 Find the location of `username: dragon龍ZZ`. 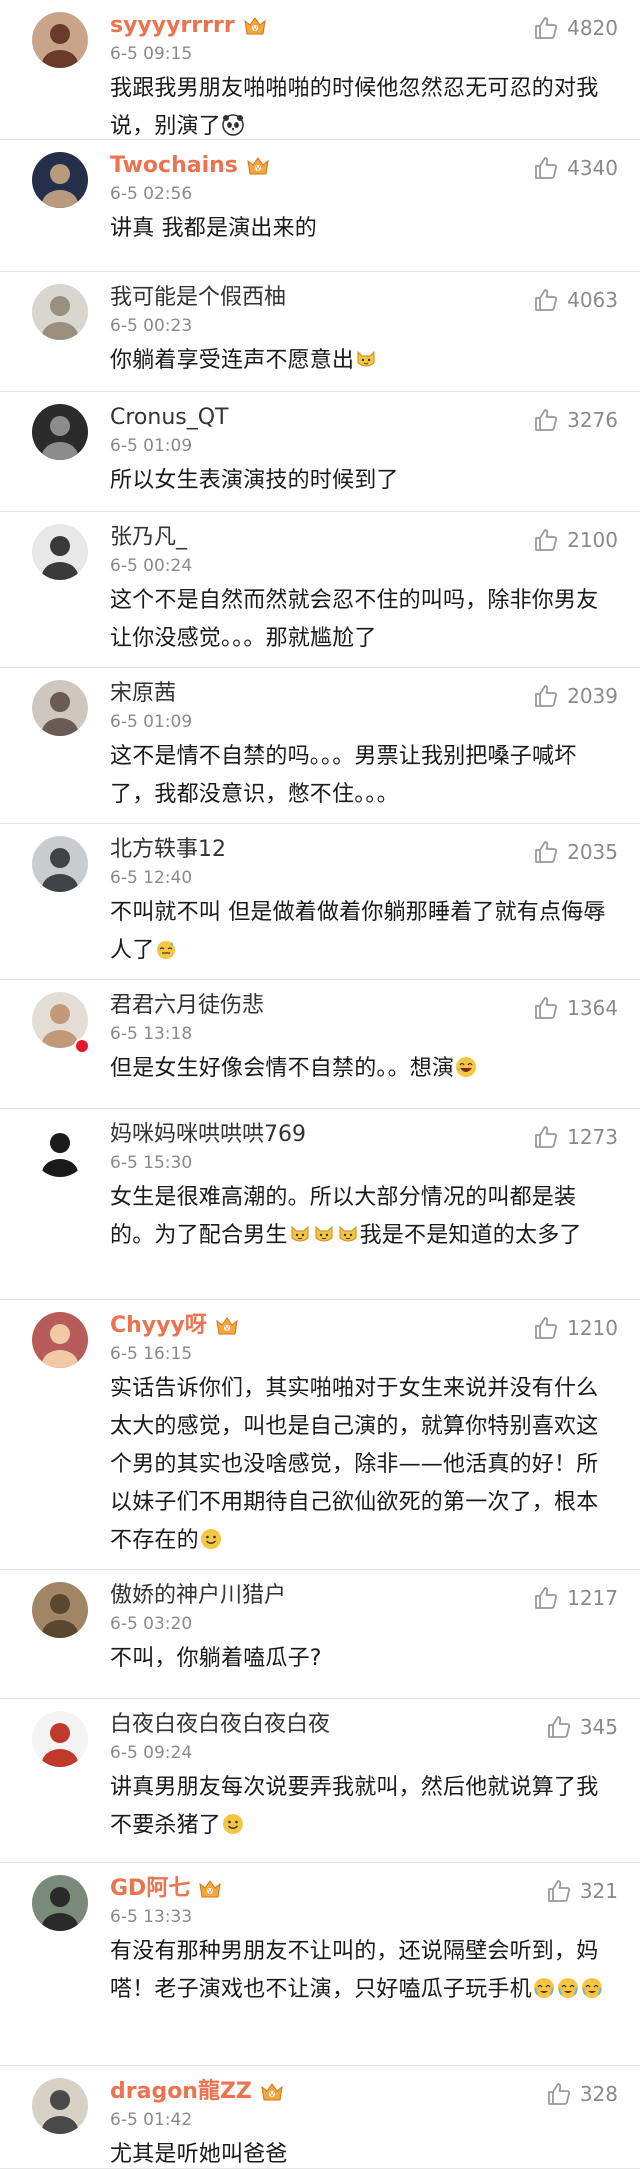

username: dragon龍ZZ is located at coordinates (181, 2092).